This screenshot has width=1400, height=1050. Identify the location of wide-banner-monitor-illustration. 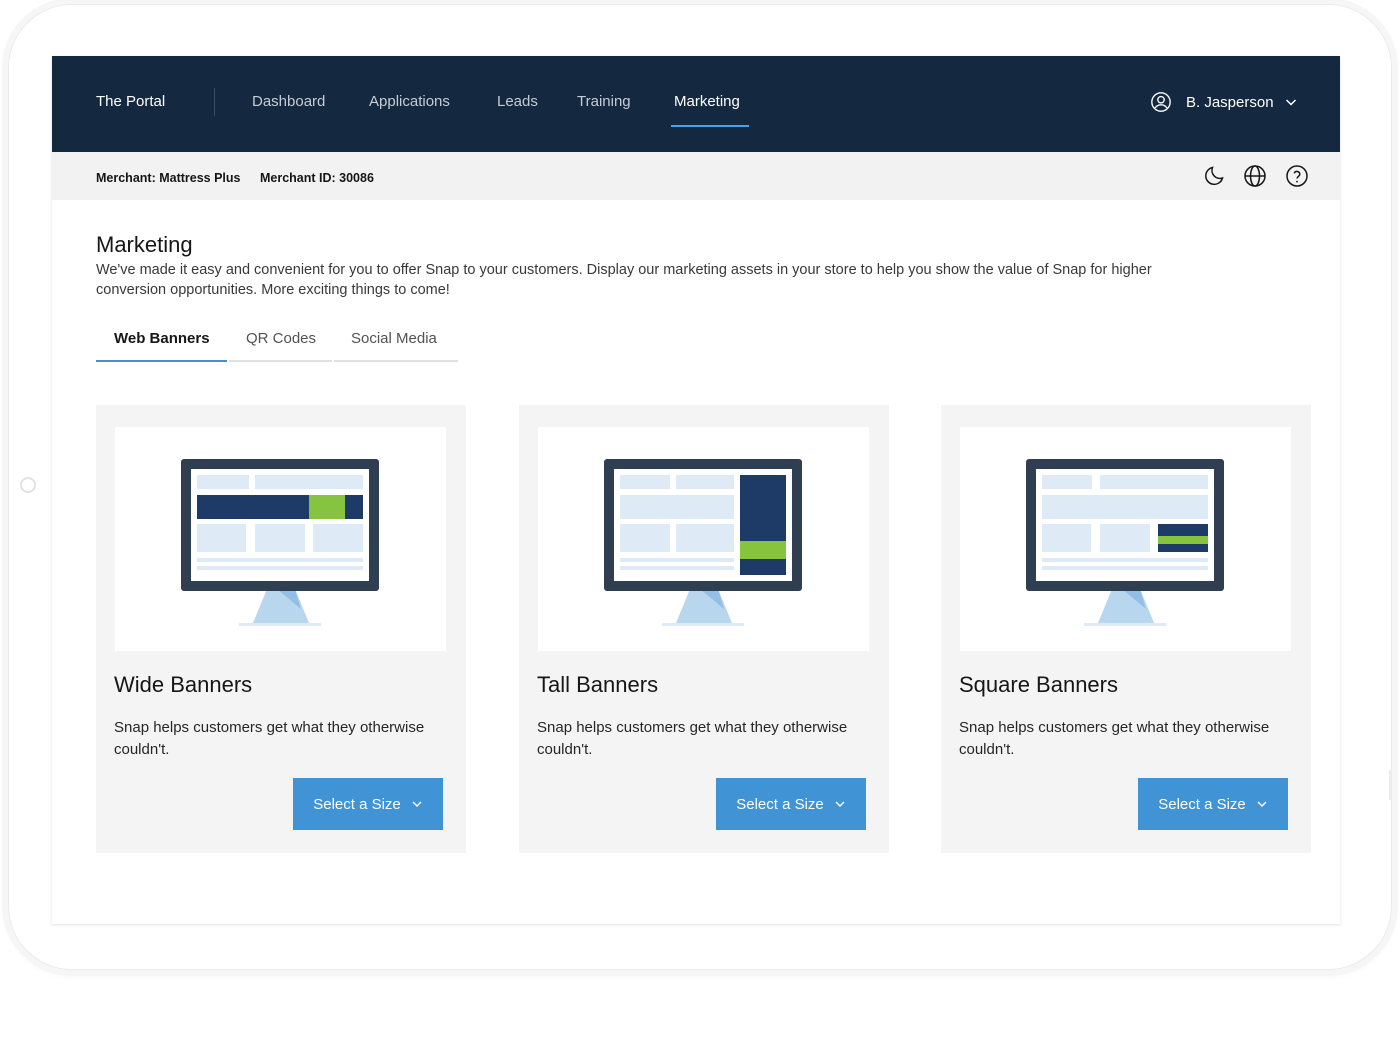
(280, 542).